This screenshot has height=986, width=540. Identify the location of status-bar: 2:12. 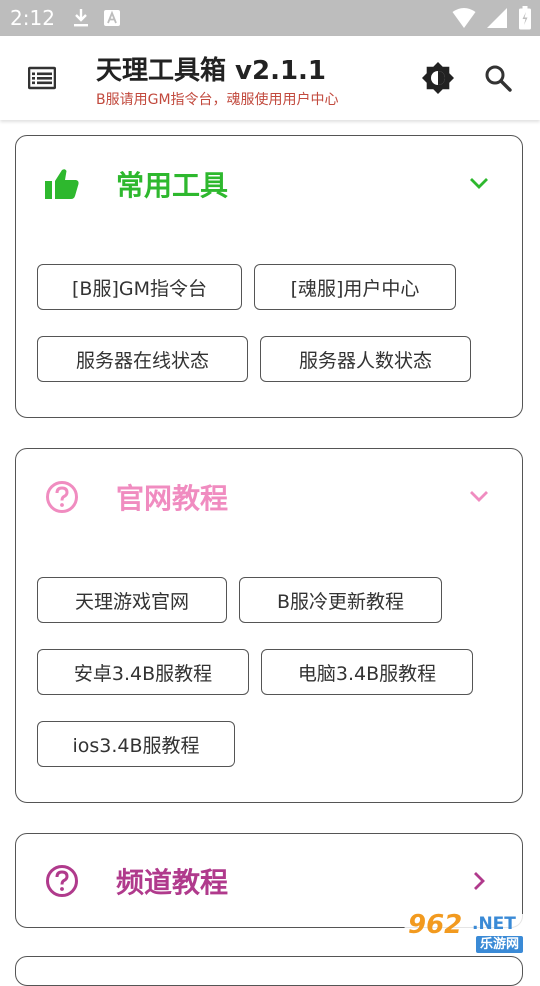
(270, 18).